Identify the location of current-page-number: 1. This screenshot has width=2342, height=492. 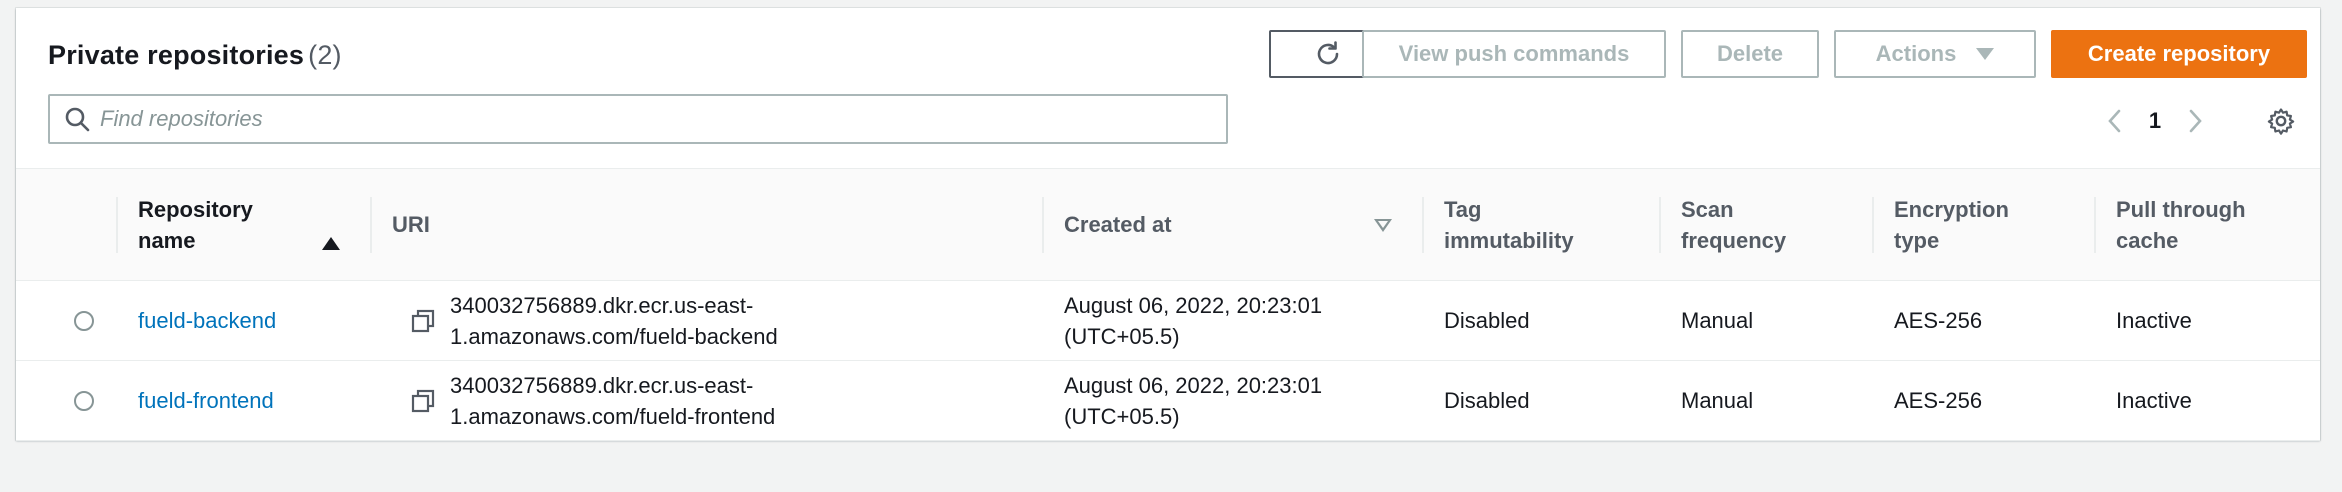
(2155, 121).